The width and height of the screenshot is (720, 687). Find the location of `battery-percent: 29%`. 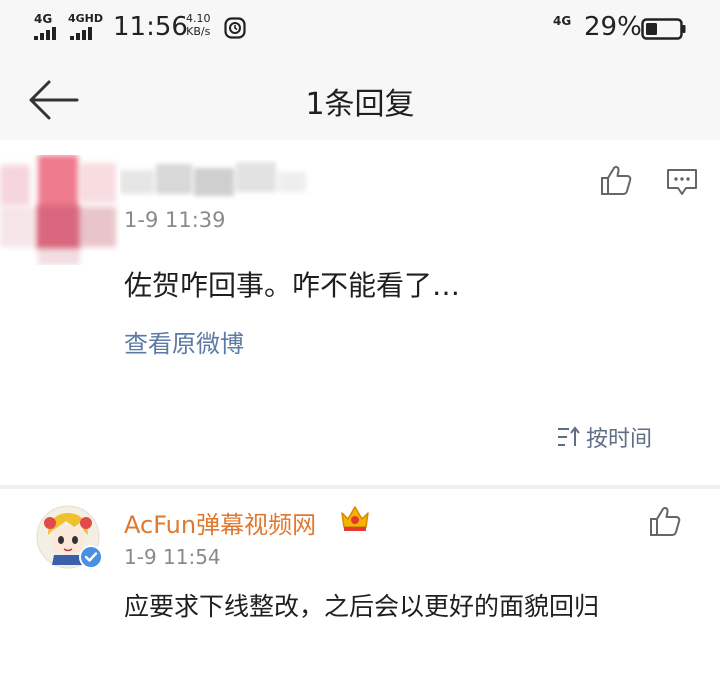

battery-percent: 29% is located at coordinates (613, 27).